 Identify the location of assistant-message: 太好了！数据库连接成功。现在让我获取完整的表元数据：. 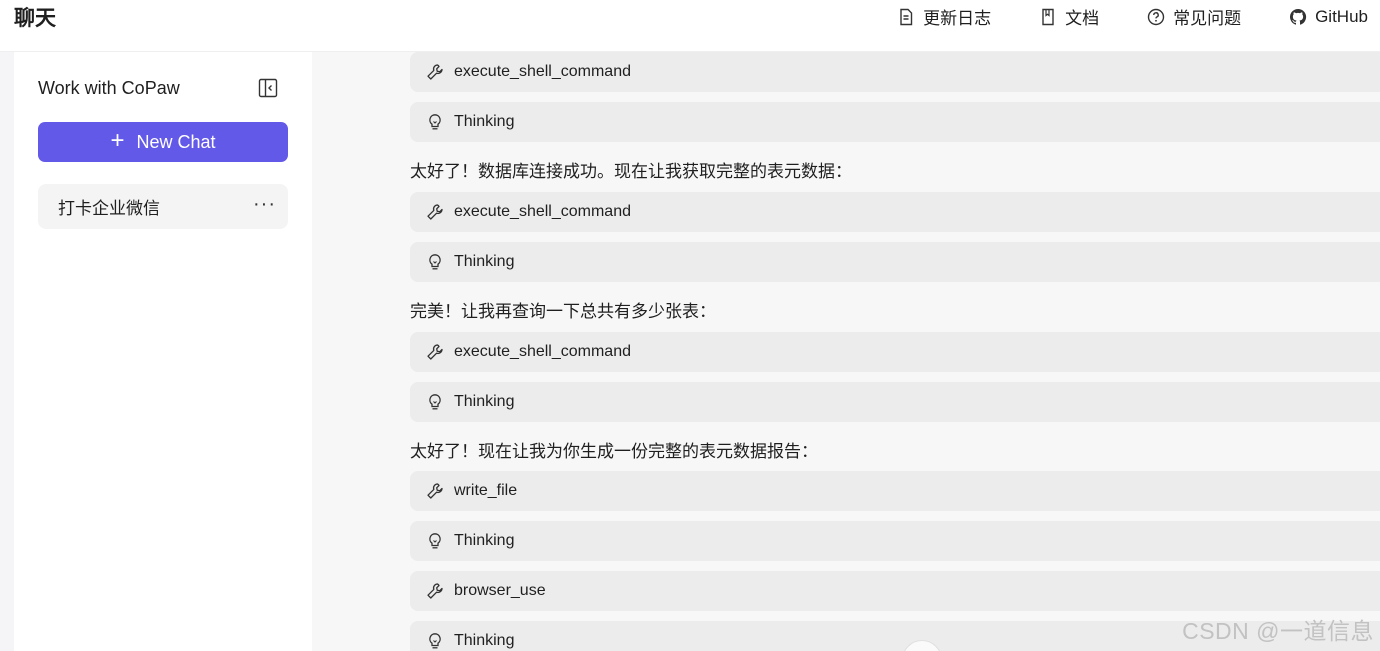
(631, 171).